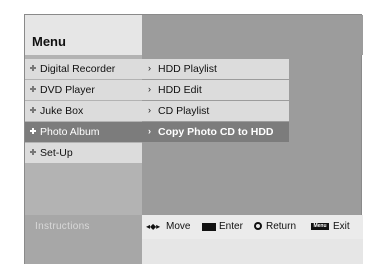 The height and width of the screenshot is (264, 373). What do you see at coordinates (78, 69) in the screenshot?
I see `menu-item-label: Digital Recorder` at bounding box center [78, 69].